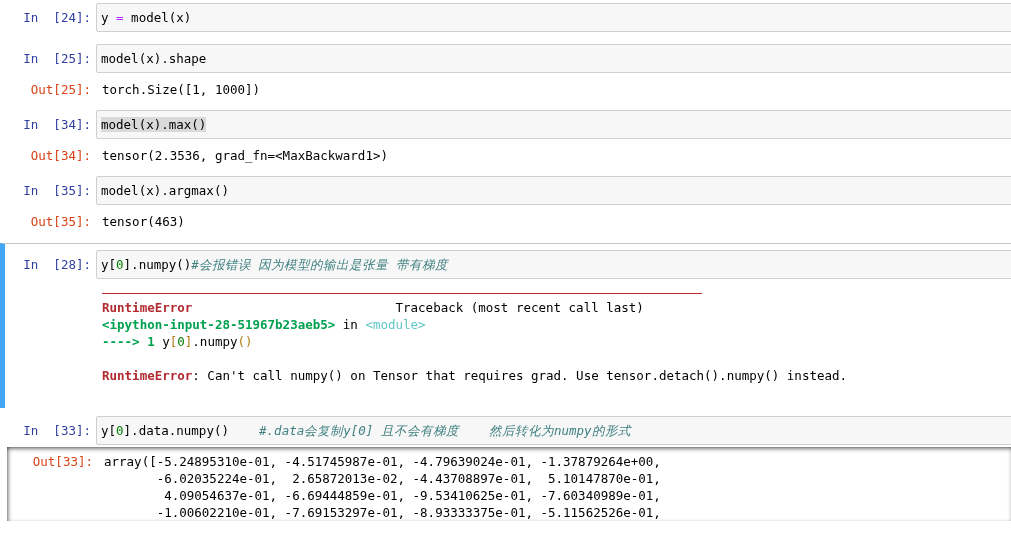 The width and height of the screenshot is (1011, 537). Describe the element at coordinates (408, 512) in the screenshot. I see `output-line: -1.00602210e-01, -7.69153297e-01, -8.93333375e-01, -5.11562526e-01,` at that location.